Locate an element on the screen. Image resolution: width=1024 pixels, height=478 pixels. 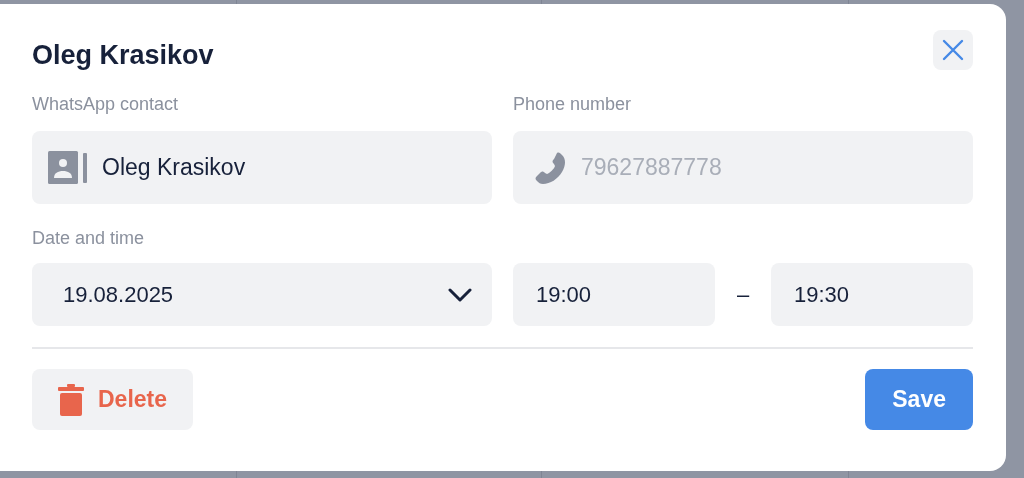
close-button is located at coordinates (953, 50).